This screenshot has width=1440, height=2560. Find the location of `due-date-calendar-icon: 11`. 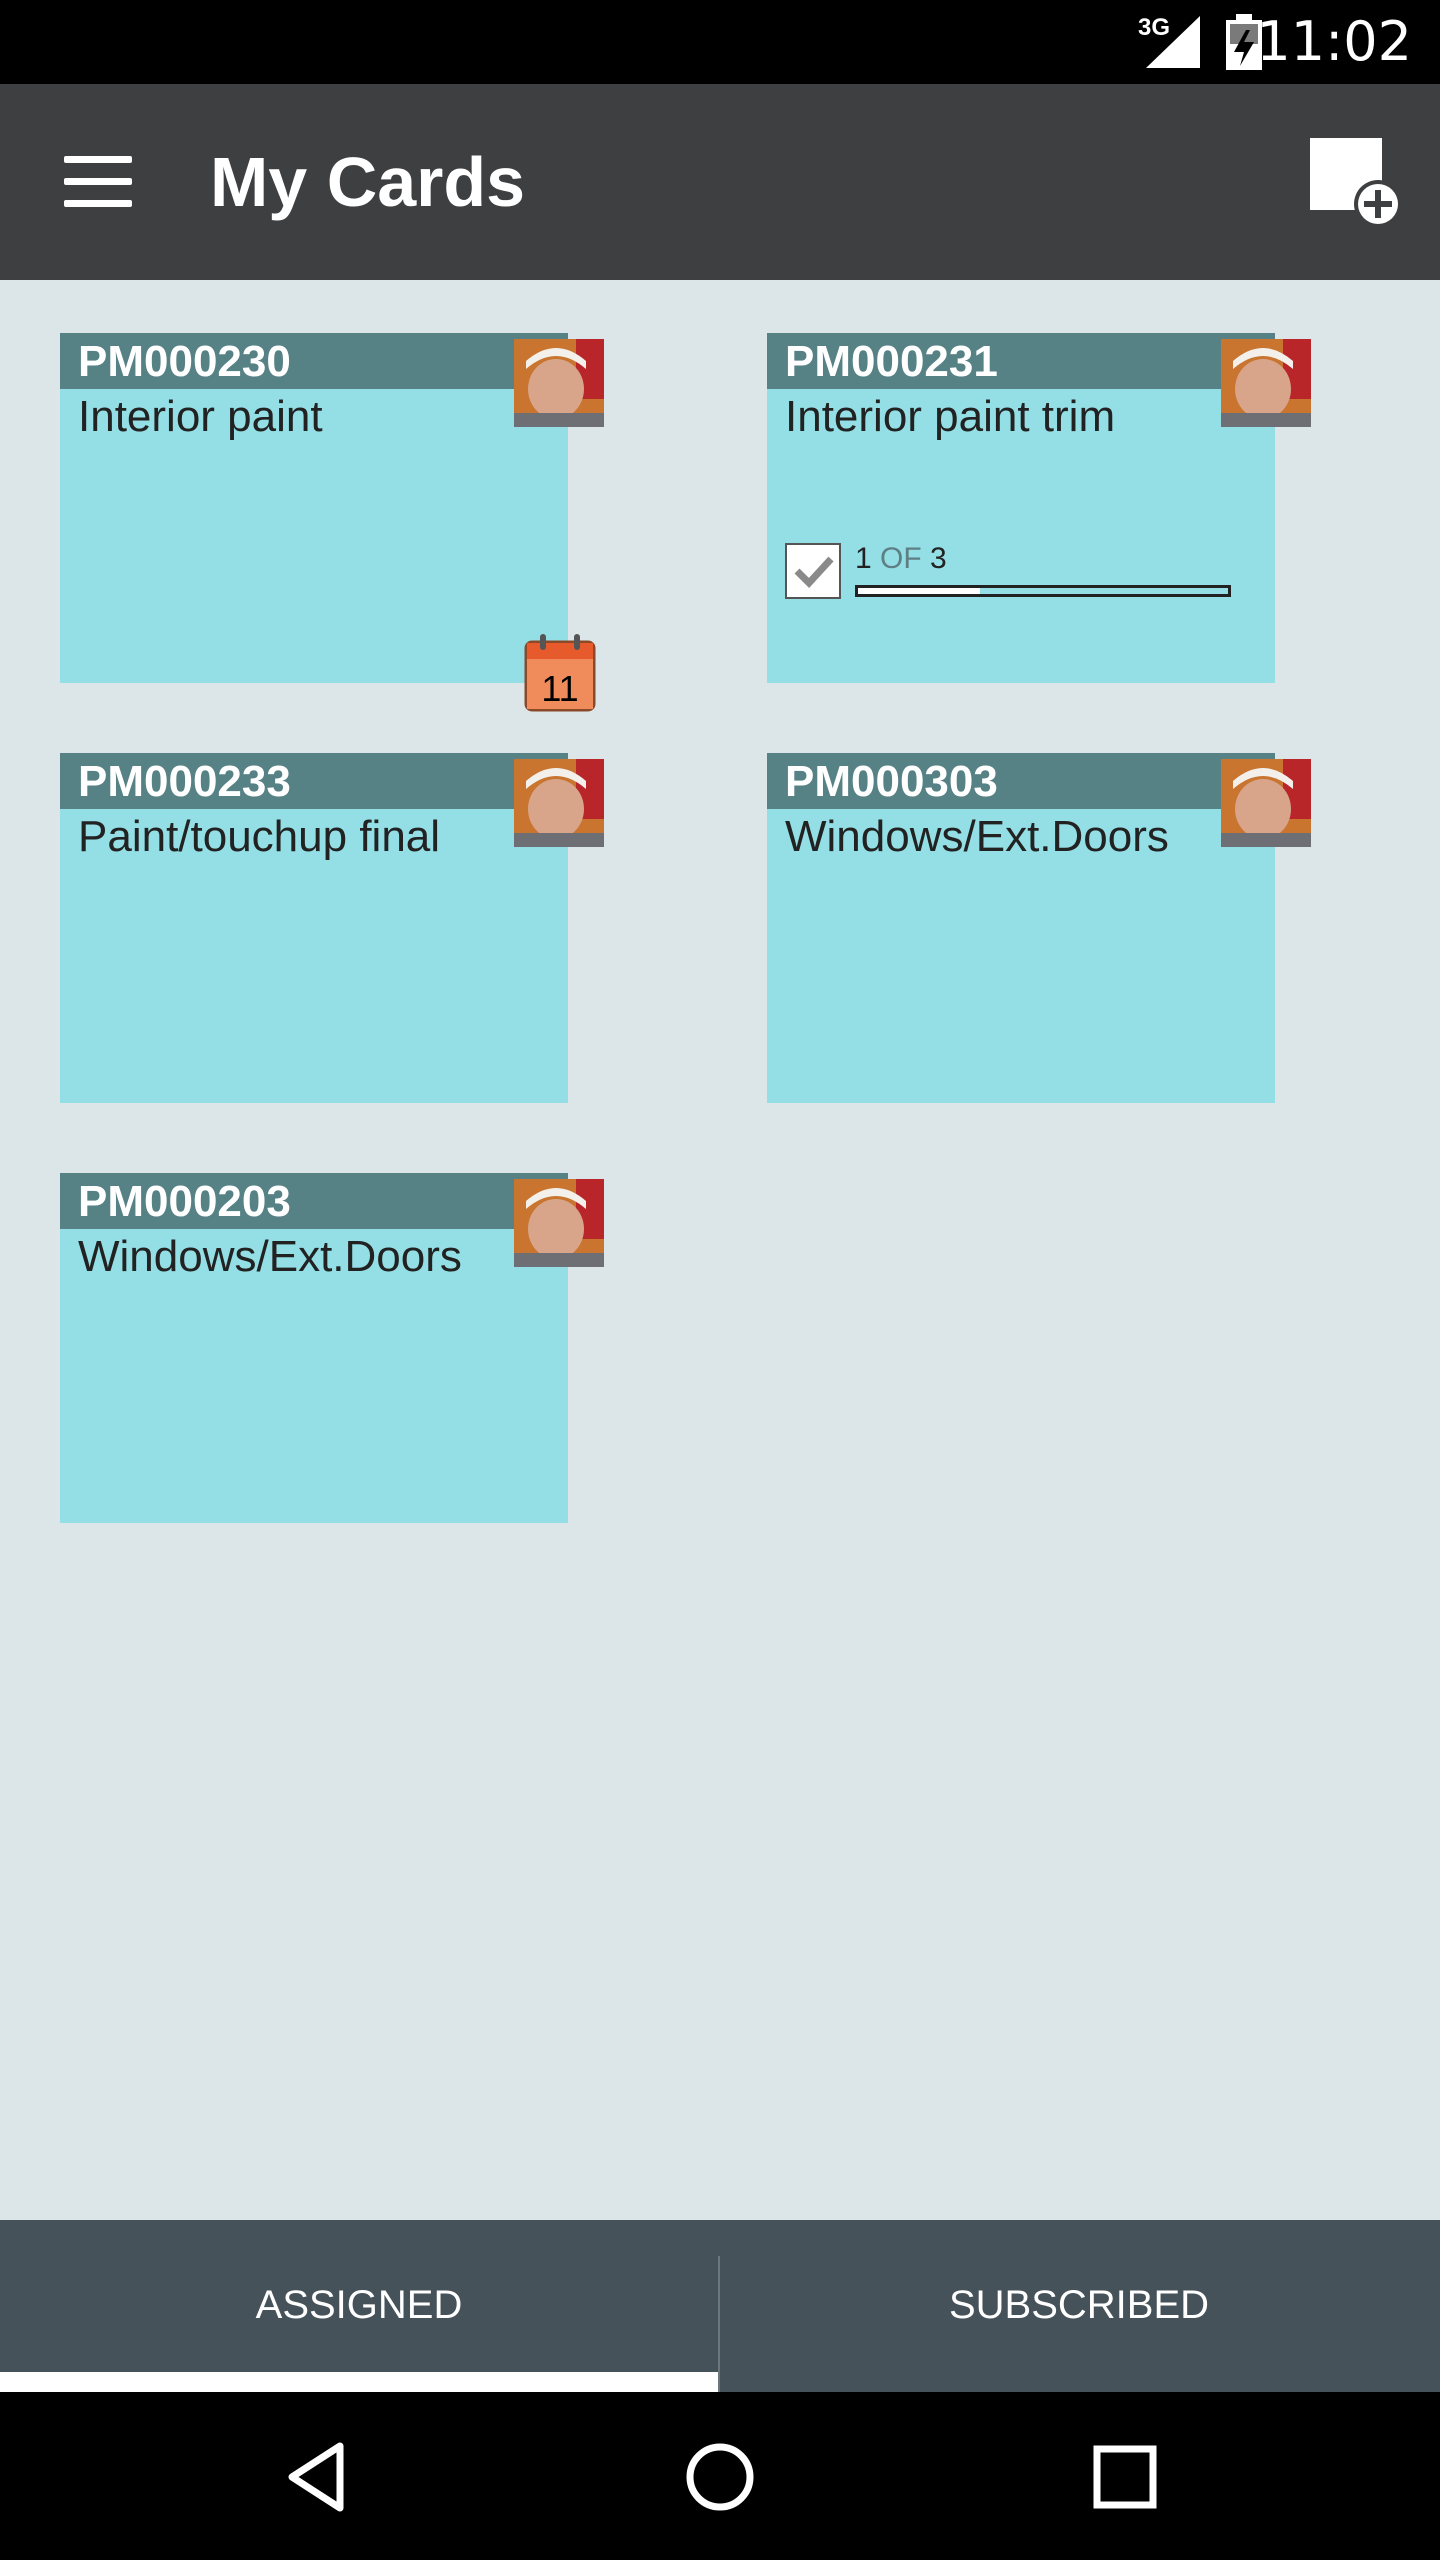

due-date-calendar-icon: 11 is located at coordinates (560, 673).